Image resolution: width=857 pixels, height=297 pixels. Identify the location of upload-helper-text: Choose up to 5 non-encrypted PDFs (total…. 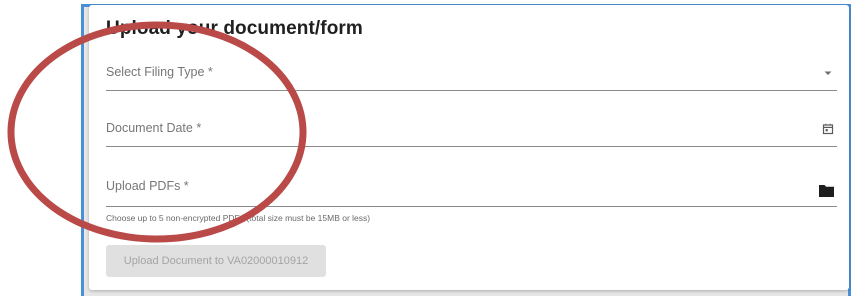
(238, 218).